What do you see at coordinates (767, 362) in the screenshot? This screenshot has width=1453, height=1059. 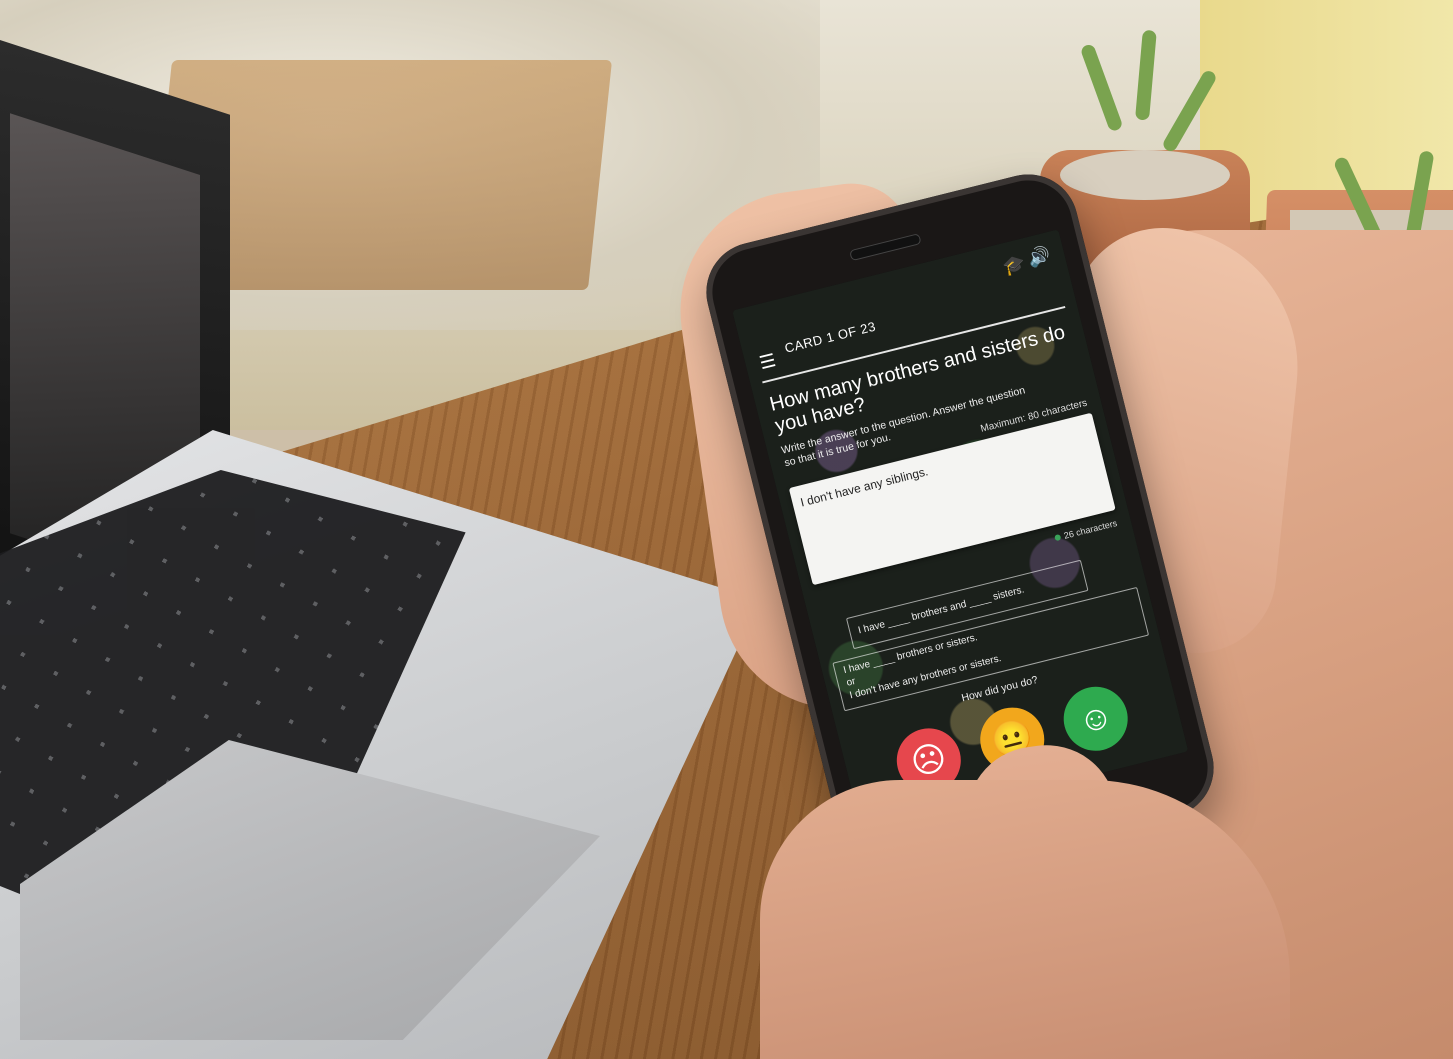 I see `menu-icon: ☰` at bounding box center [767, 362].